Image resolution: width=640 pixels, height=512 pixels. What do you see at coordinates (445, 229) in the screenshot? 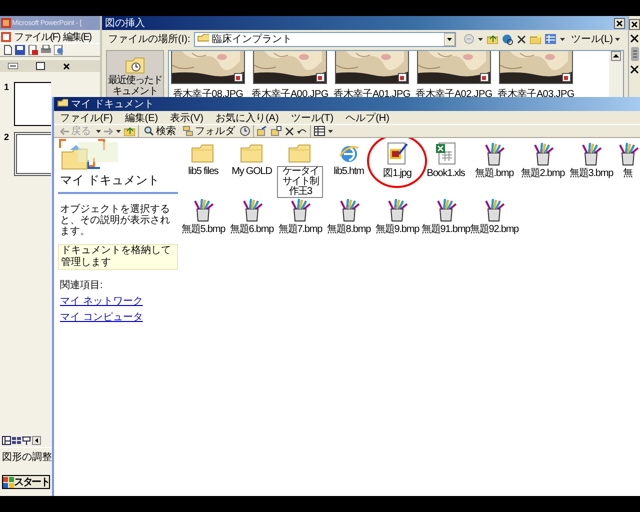
I see `file-name: 無題91.bmp` at bounding box center [445, 229].